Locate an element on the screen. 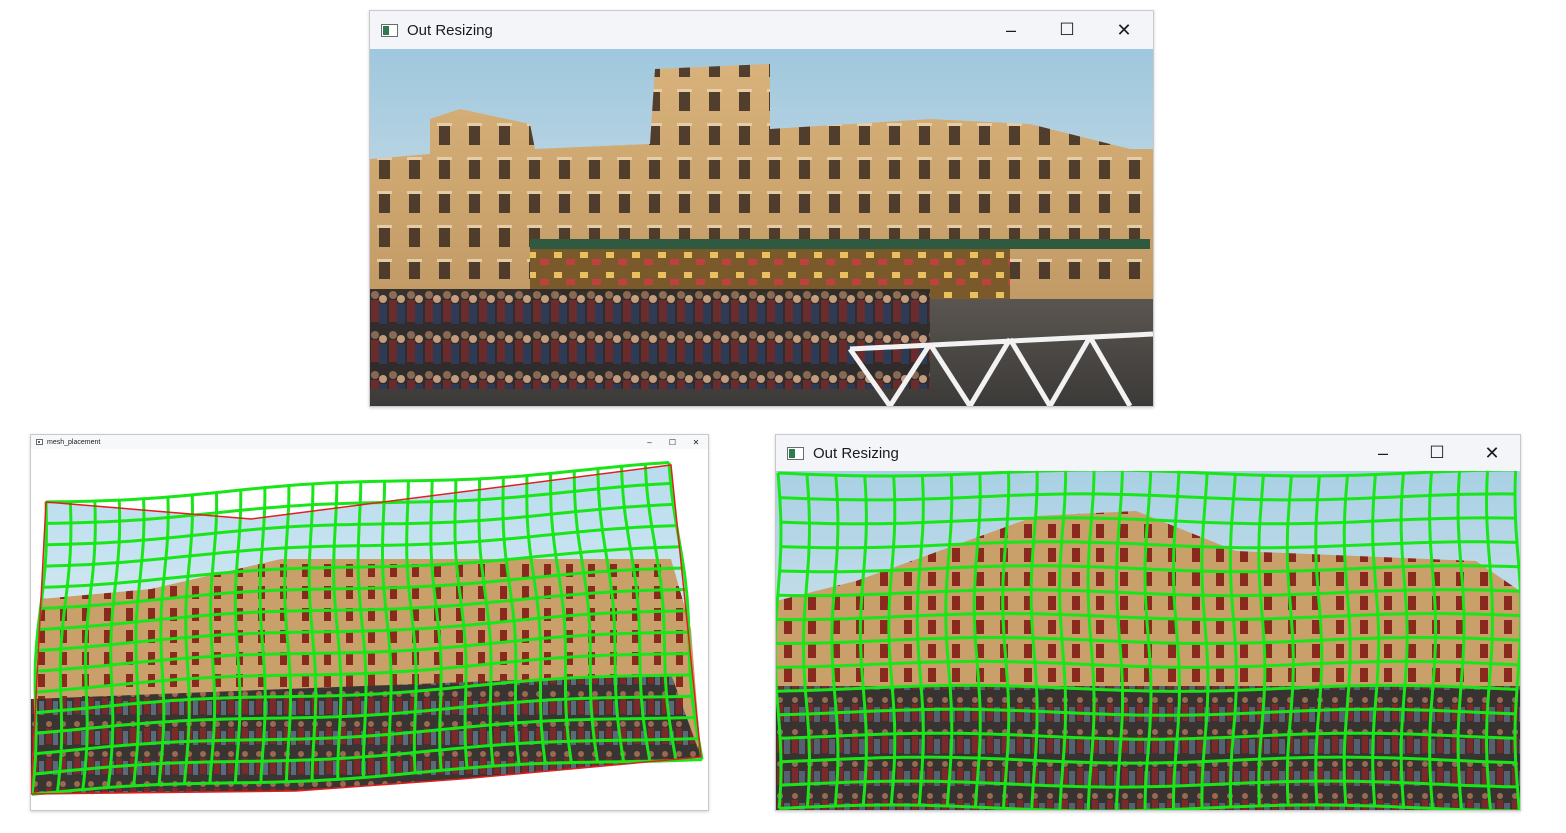 Image resolution: width=1566 pixels, height=833 pixels. window-title: mesh_placement is located at coordinates (74, 442).